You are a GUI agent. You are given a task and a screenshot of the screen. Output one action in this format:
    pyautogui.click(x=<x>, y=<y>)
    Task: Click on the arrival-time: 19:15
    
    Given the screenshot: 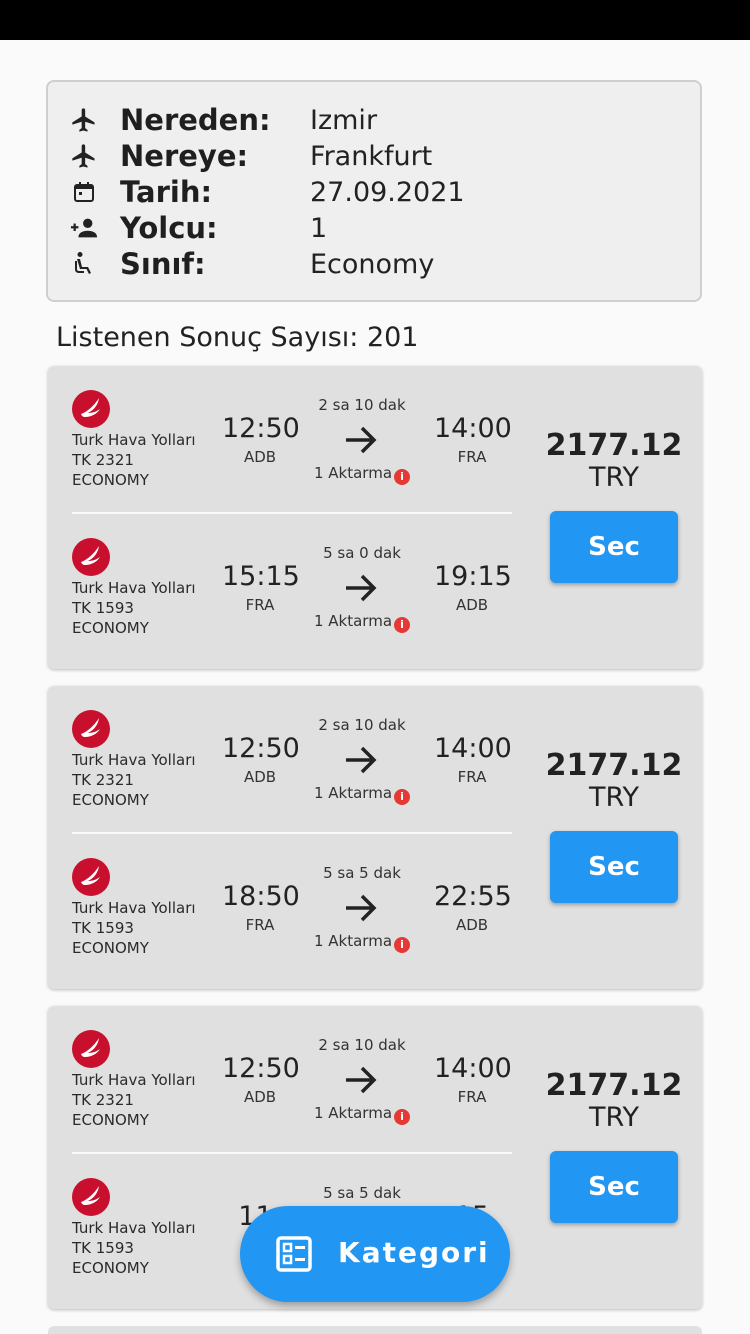 What is the action you would take?
    pyautogui.click(x=473, y=576)
    